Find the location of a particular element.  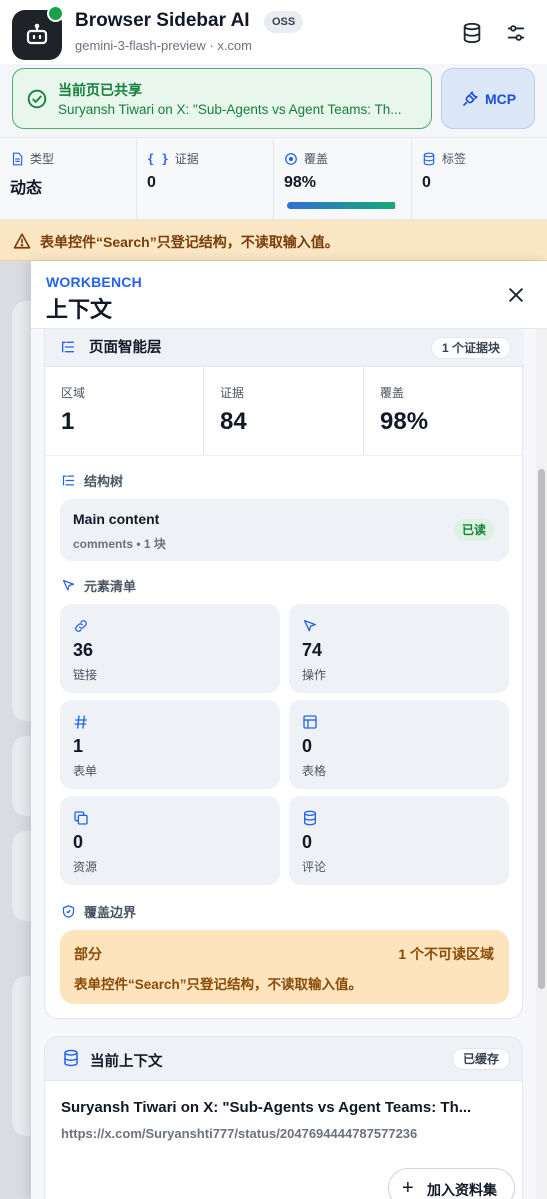

app-title: Browser Sidebar AI is located at coordinates (162, 20).